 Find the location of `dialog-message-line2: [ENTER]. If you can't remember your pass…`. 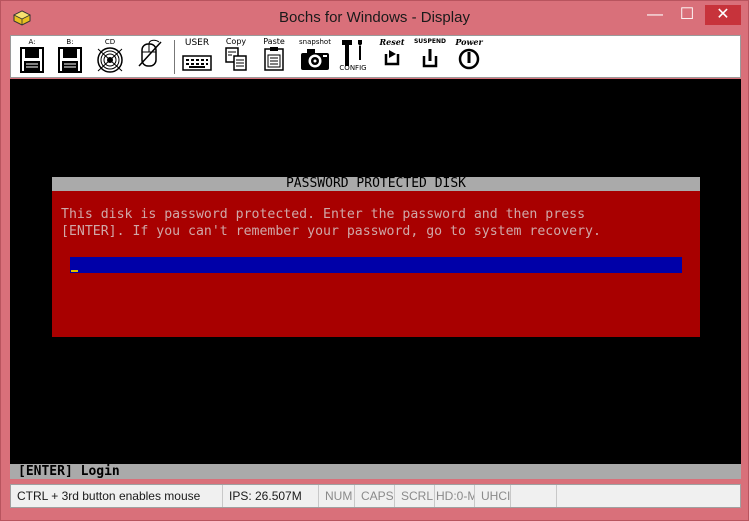

dialog-message-line2: [ENTER]. If you can't remember your pass… is located at coordinates (331, 231).